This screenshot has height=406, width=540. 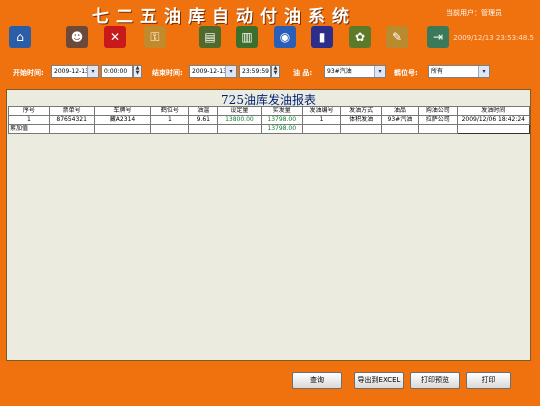 I want to click on toolbar-button-users: ☻, so click(x=77, y=37).